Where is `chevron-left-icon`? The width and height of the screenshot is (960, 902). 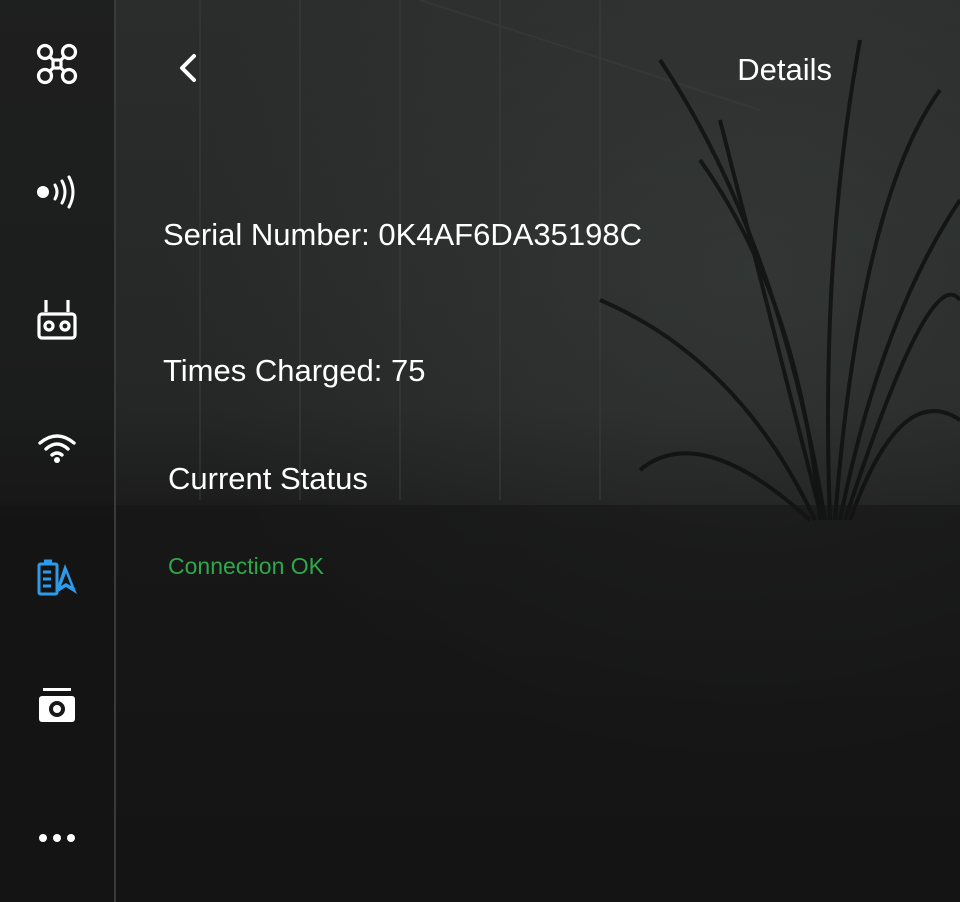 chevron-left-icon is located at coordinates (188, 68).